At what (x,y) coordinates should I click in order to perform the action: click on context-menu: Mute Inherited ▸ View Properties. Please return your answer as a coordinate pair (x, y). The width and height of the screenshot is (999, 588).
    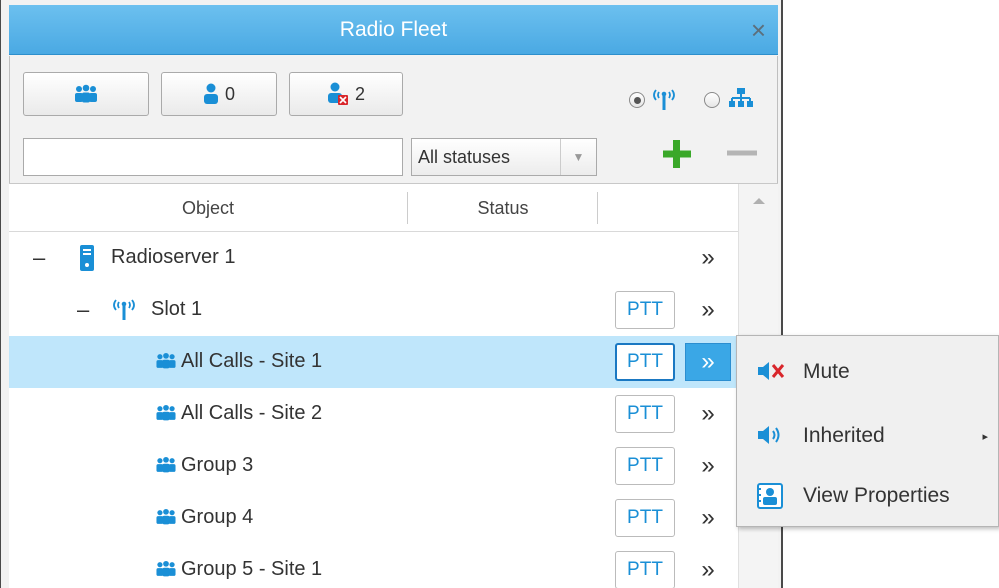
    Looking at the image, I should click on (867, 431).